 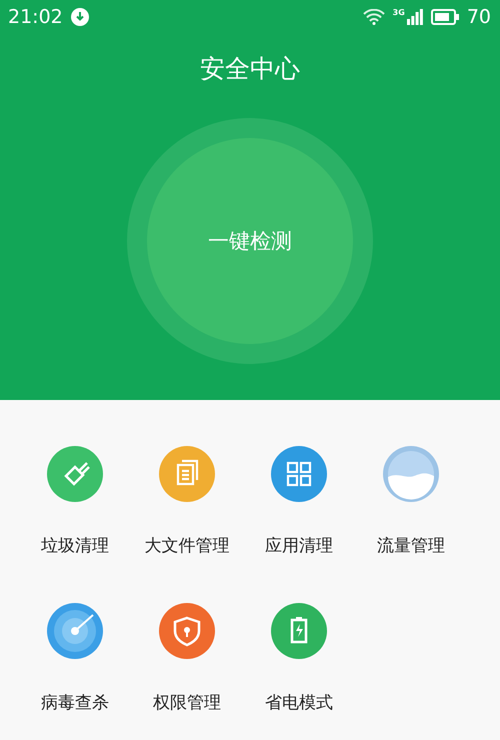 I want to click on status-time: 21:02, so click(x=35, y=17).